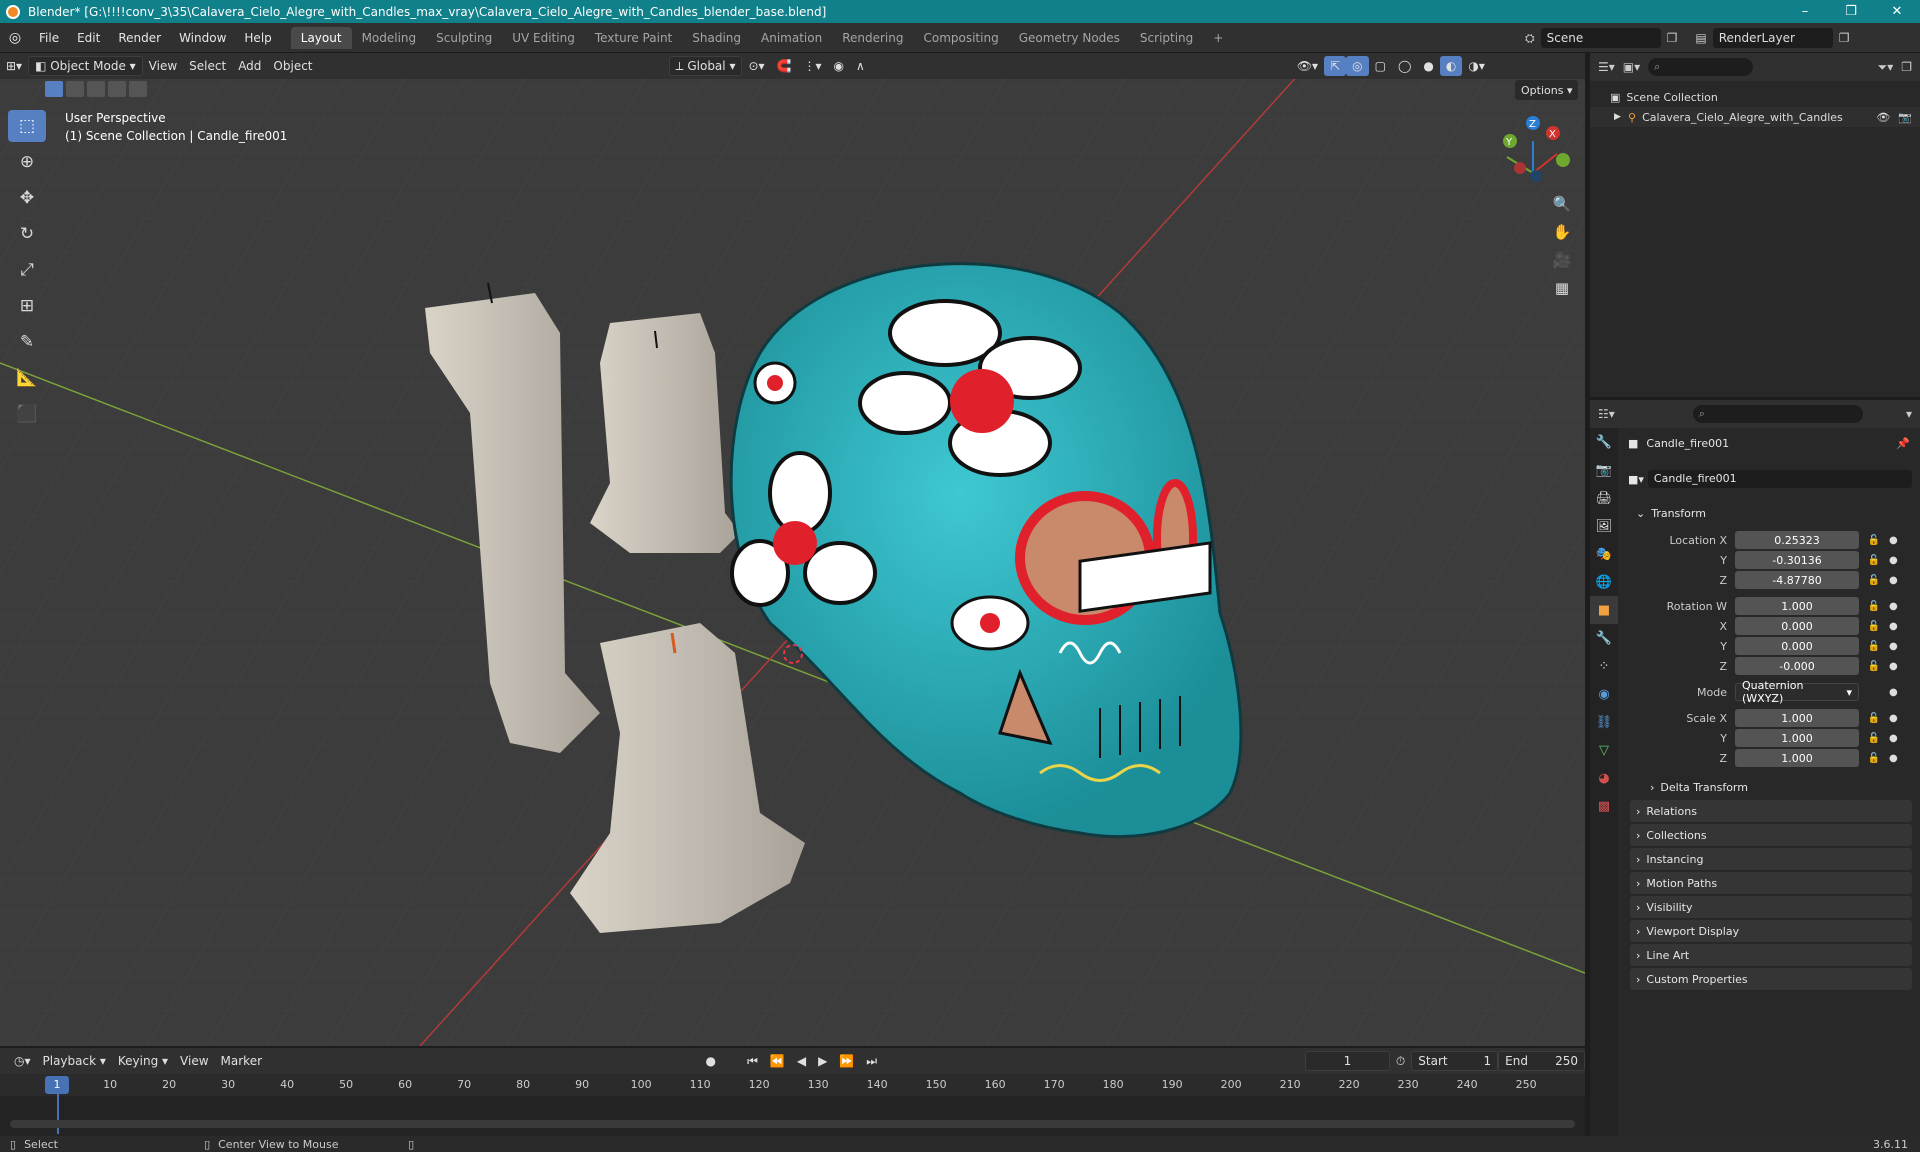 This screenshot has width=1920, height=1152. I want to click on menu-marker: Marker, so click(241, 1061).